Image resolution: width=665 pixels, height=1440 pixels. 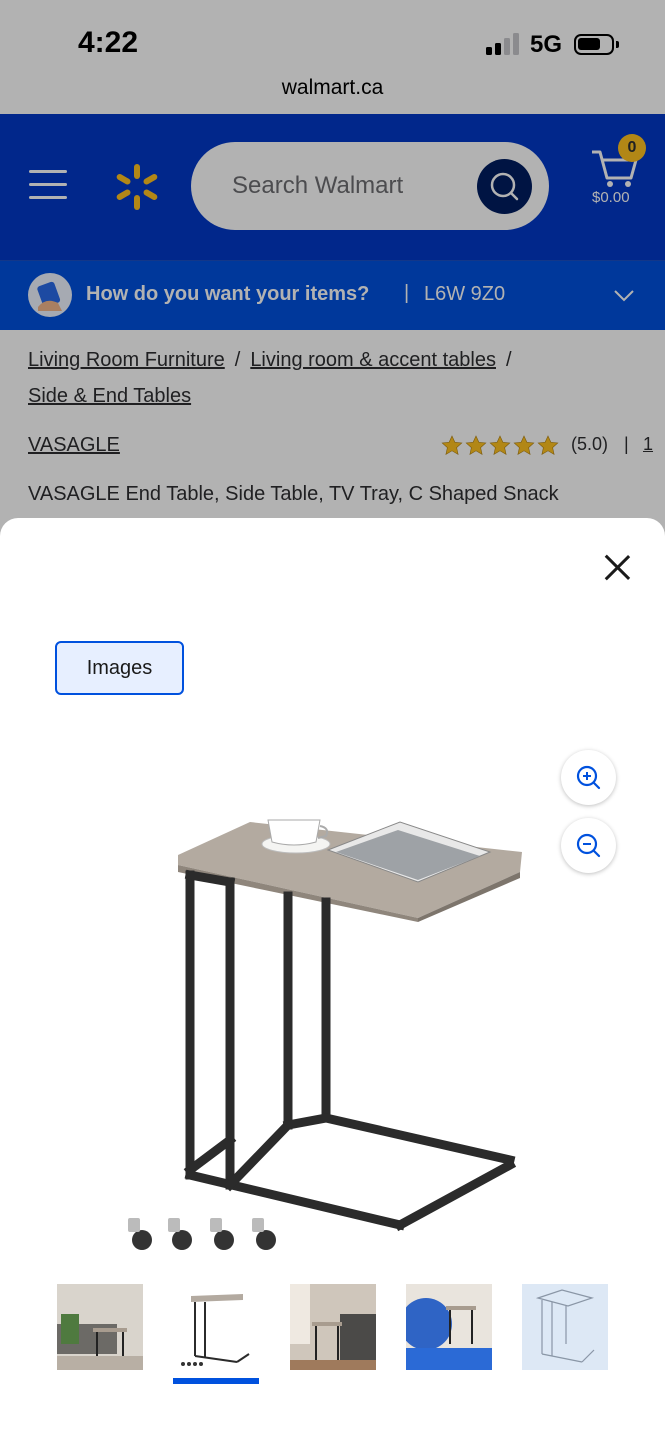 I want to click on zoom-out-icon, so click(x=588, y=845).